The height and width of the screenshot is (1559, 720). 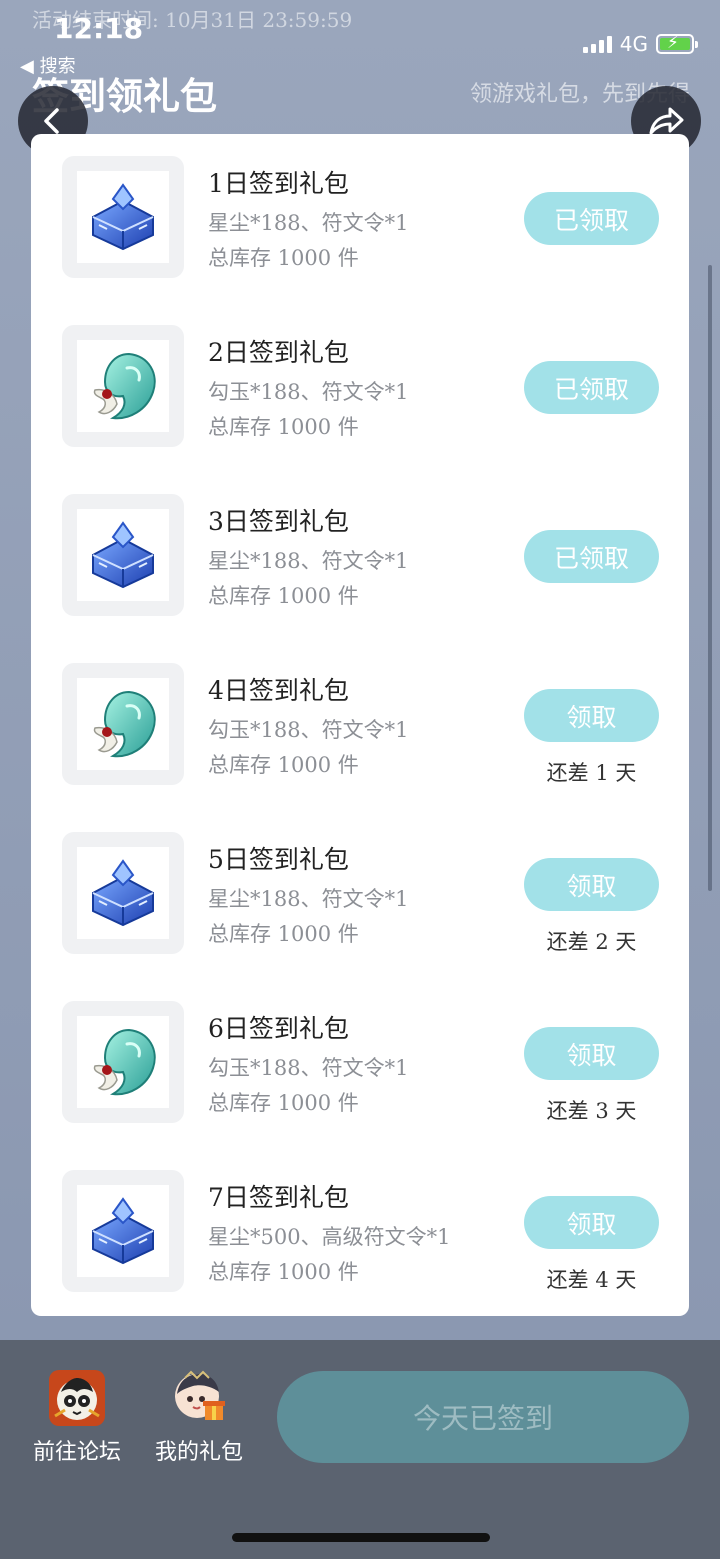 I want to click on gift-row: 1日签到礼包星尘*188、符文令*1 总库存 1000 件 已领取, so click(x=360, y=218).